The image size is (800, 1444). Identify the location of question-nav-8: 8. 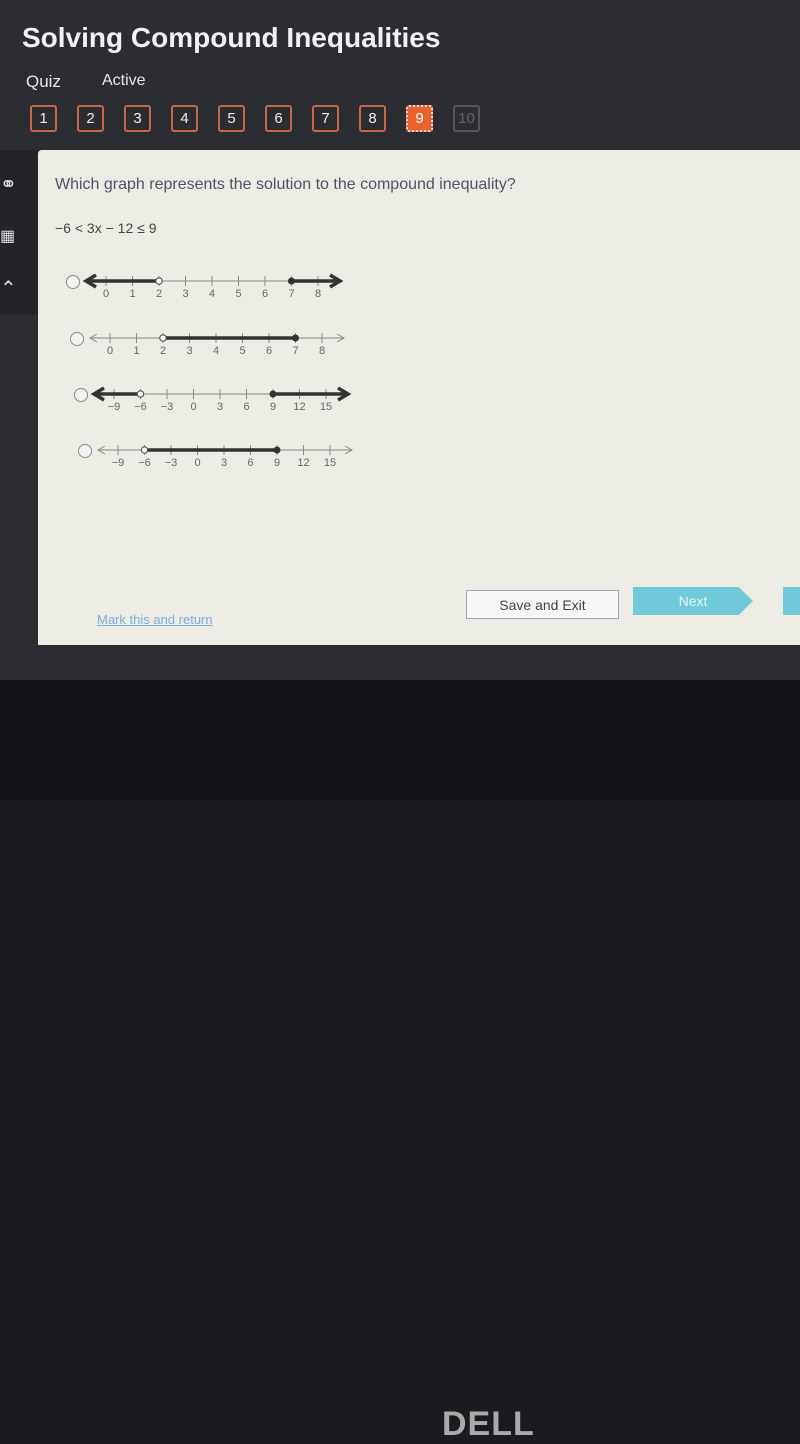
(372, 118).